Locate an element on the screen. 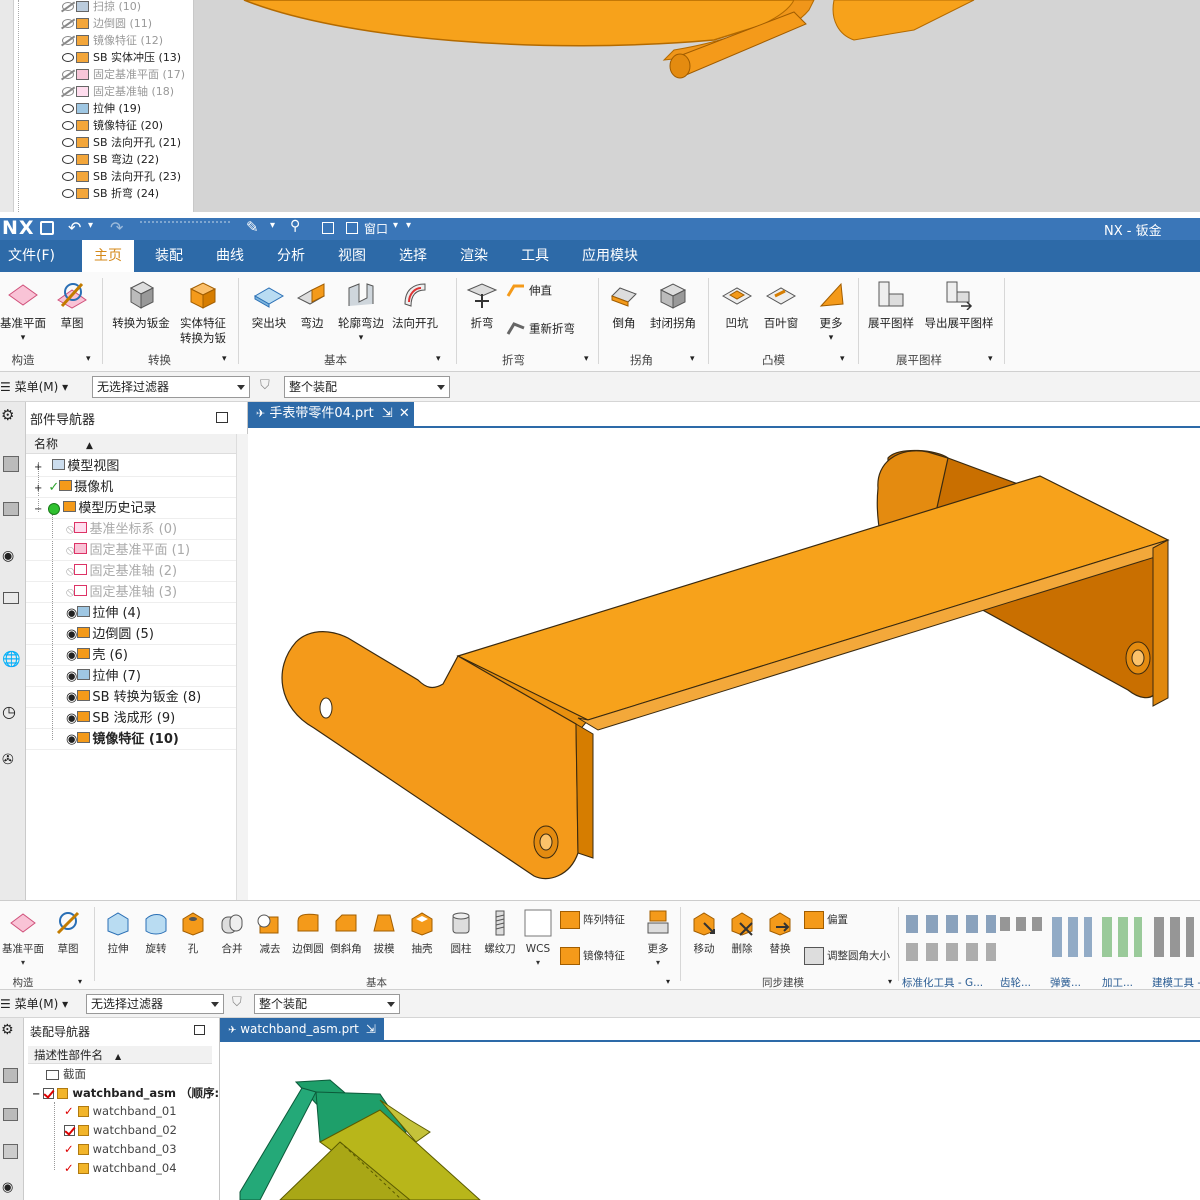 This screenshot has height=1200, width=1200. tree-node-cameras: + ✓ 摄像机 is located at coordinates (131, 487).